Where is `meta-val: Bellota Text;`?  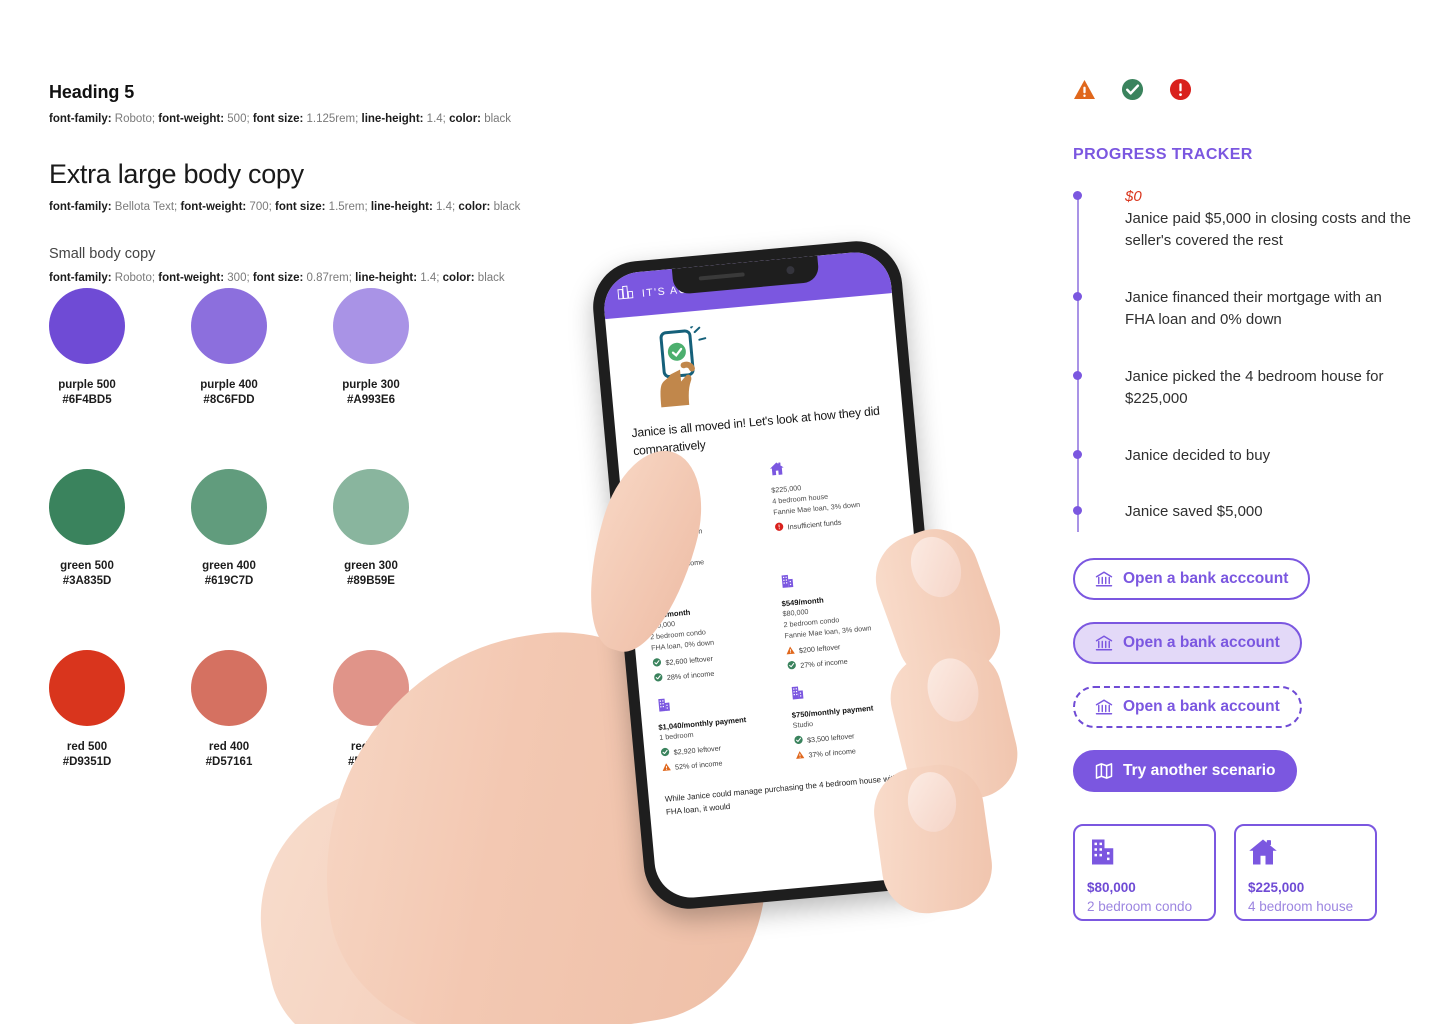
meta-val: Bellota Text; is located at coordinates (144, 206).